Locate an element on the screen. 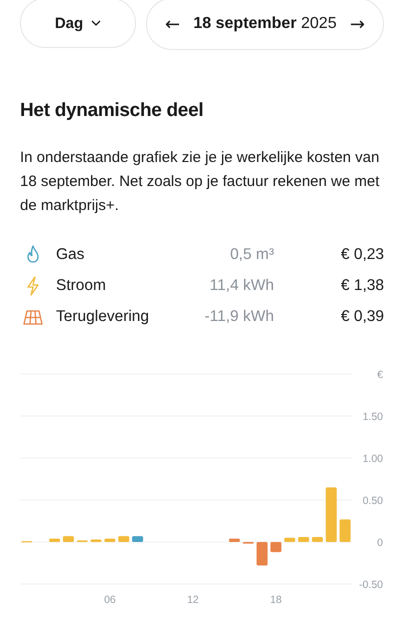 This screenshot has height=640, width=404. chevron-down-icon is located at coordinates (96, 23).